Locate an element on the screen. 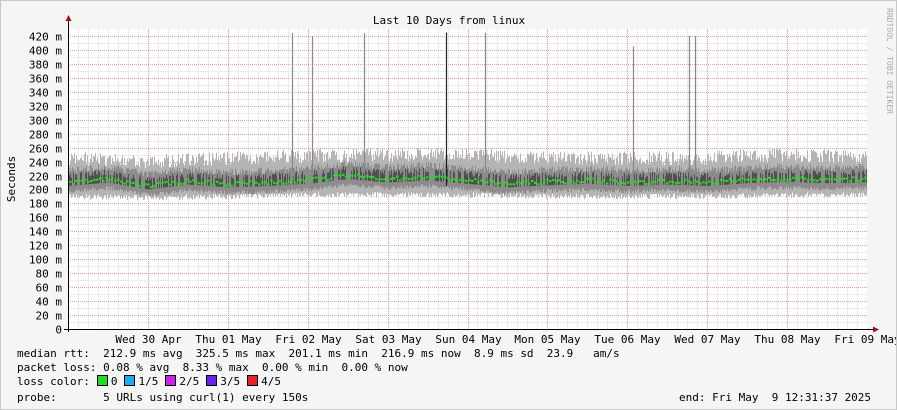  chart-title: Last 10 Days from linux is located at coordinates (449, 20).